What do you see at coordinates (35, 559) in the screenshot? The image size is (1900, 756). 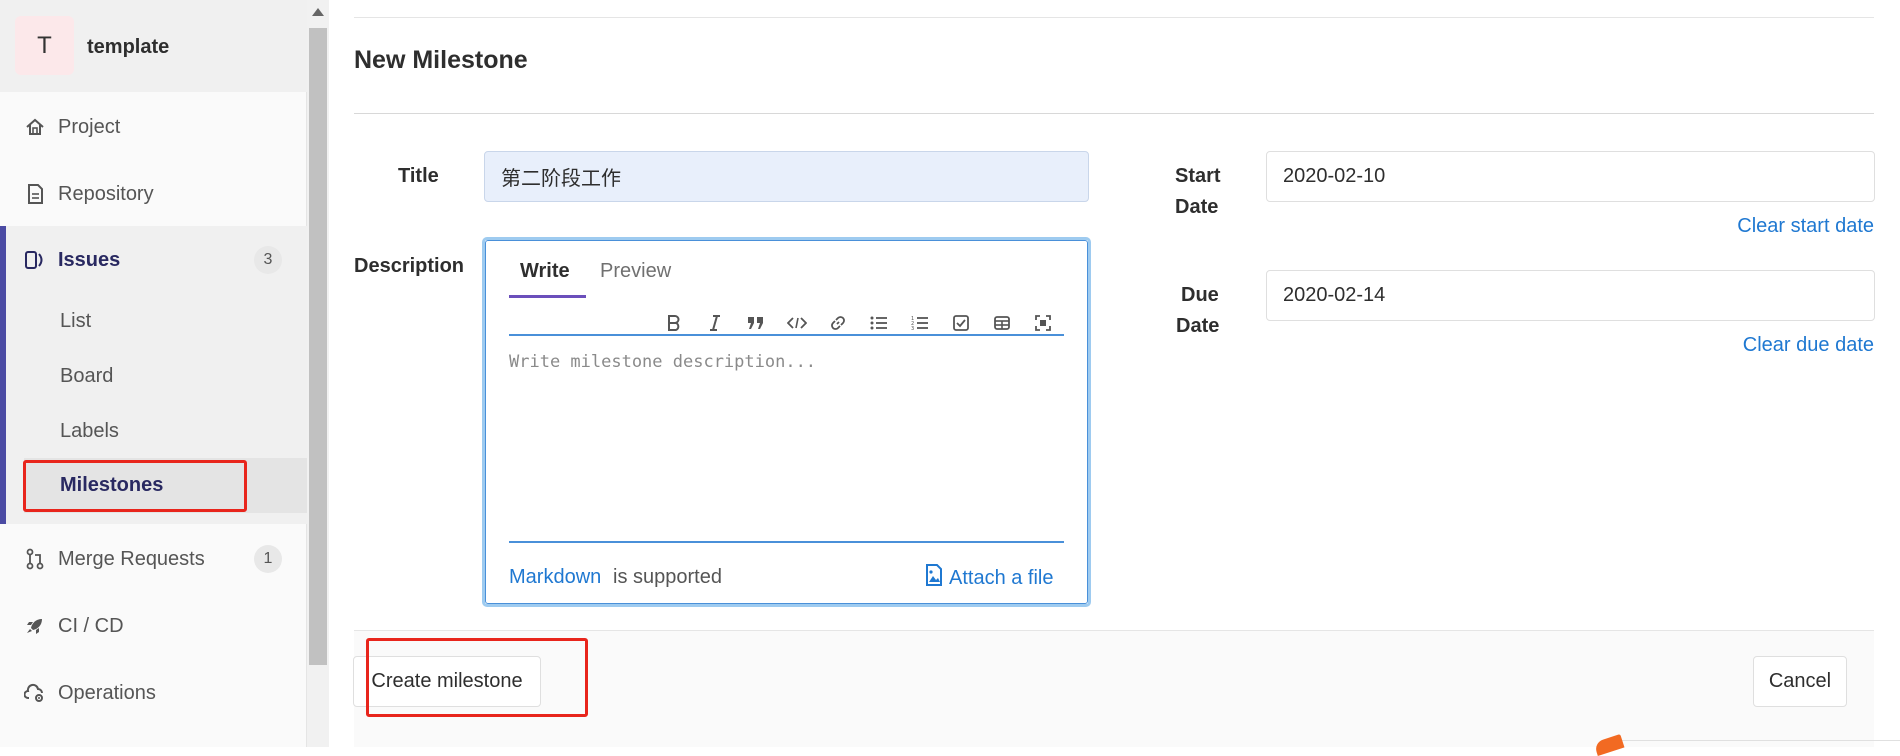 I see `merge-request-icon` at bounding box center [35, 559].